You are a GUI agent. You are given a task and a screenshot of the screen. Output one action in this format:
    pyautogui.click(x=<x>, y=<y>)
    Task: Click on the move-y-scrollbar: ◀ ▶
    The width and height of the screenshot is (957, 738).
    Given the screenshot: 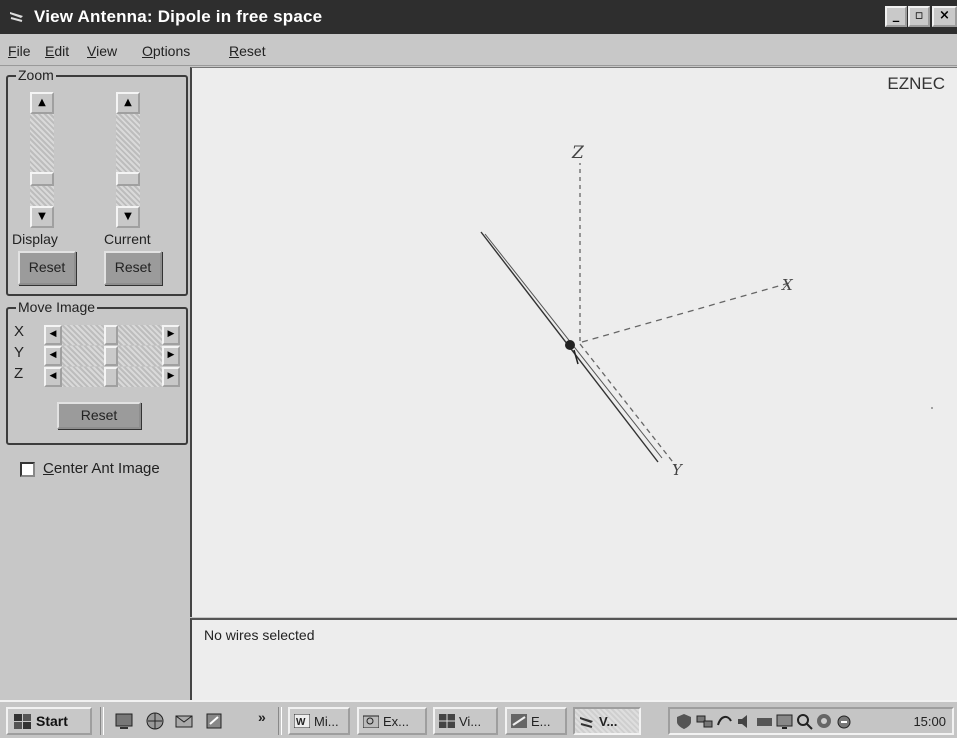 What is the action you would take?
    pyautogui.click(x=112, y=356)
    